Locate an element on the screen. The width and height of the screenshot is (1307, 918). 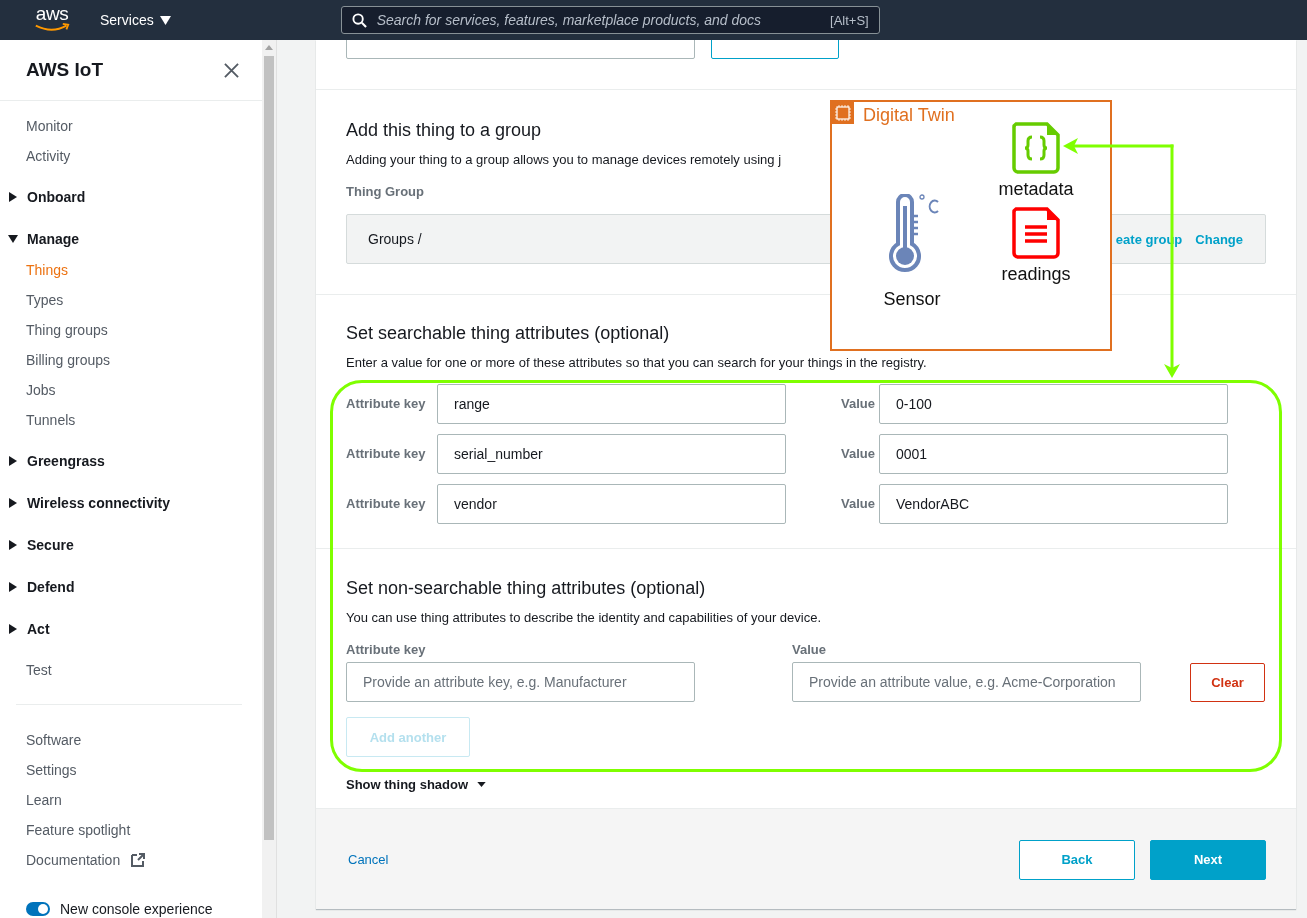
section-title: Set searchable thing attributes (optional) is located at coordinates (508, 333).